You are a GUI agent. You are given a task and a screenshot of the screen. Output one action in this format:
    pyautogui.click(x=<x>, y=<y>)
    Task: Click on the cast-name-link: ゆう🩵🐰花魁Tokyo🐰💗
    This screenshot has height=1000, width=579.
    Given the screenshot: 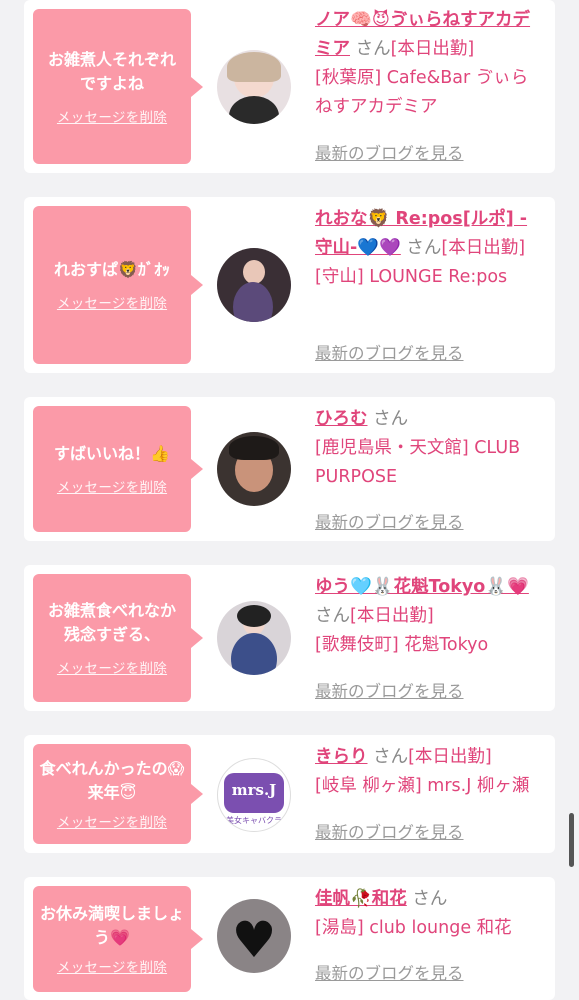 What is the action you would take?
    pyautogui.click(x=422, y=587)
    